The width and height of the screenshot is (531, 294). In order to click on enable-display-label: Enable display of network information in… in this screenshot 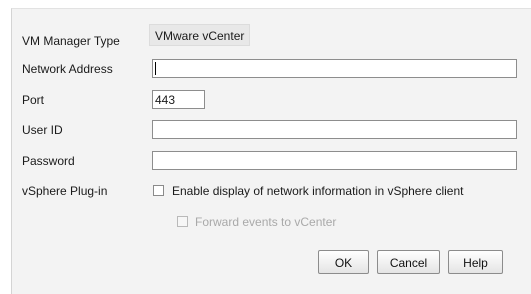, I will do `click(318, 191)`.